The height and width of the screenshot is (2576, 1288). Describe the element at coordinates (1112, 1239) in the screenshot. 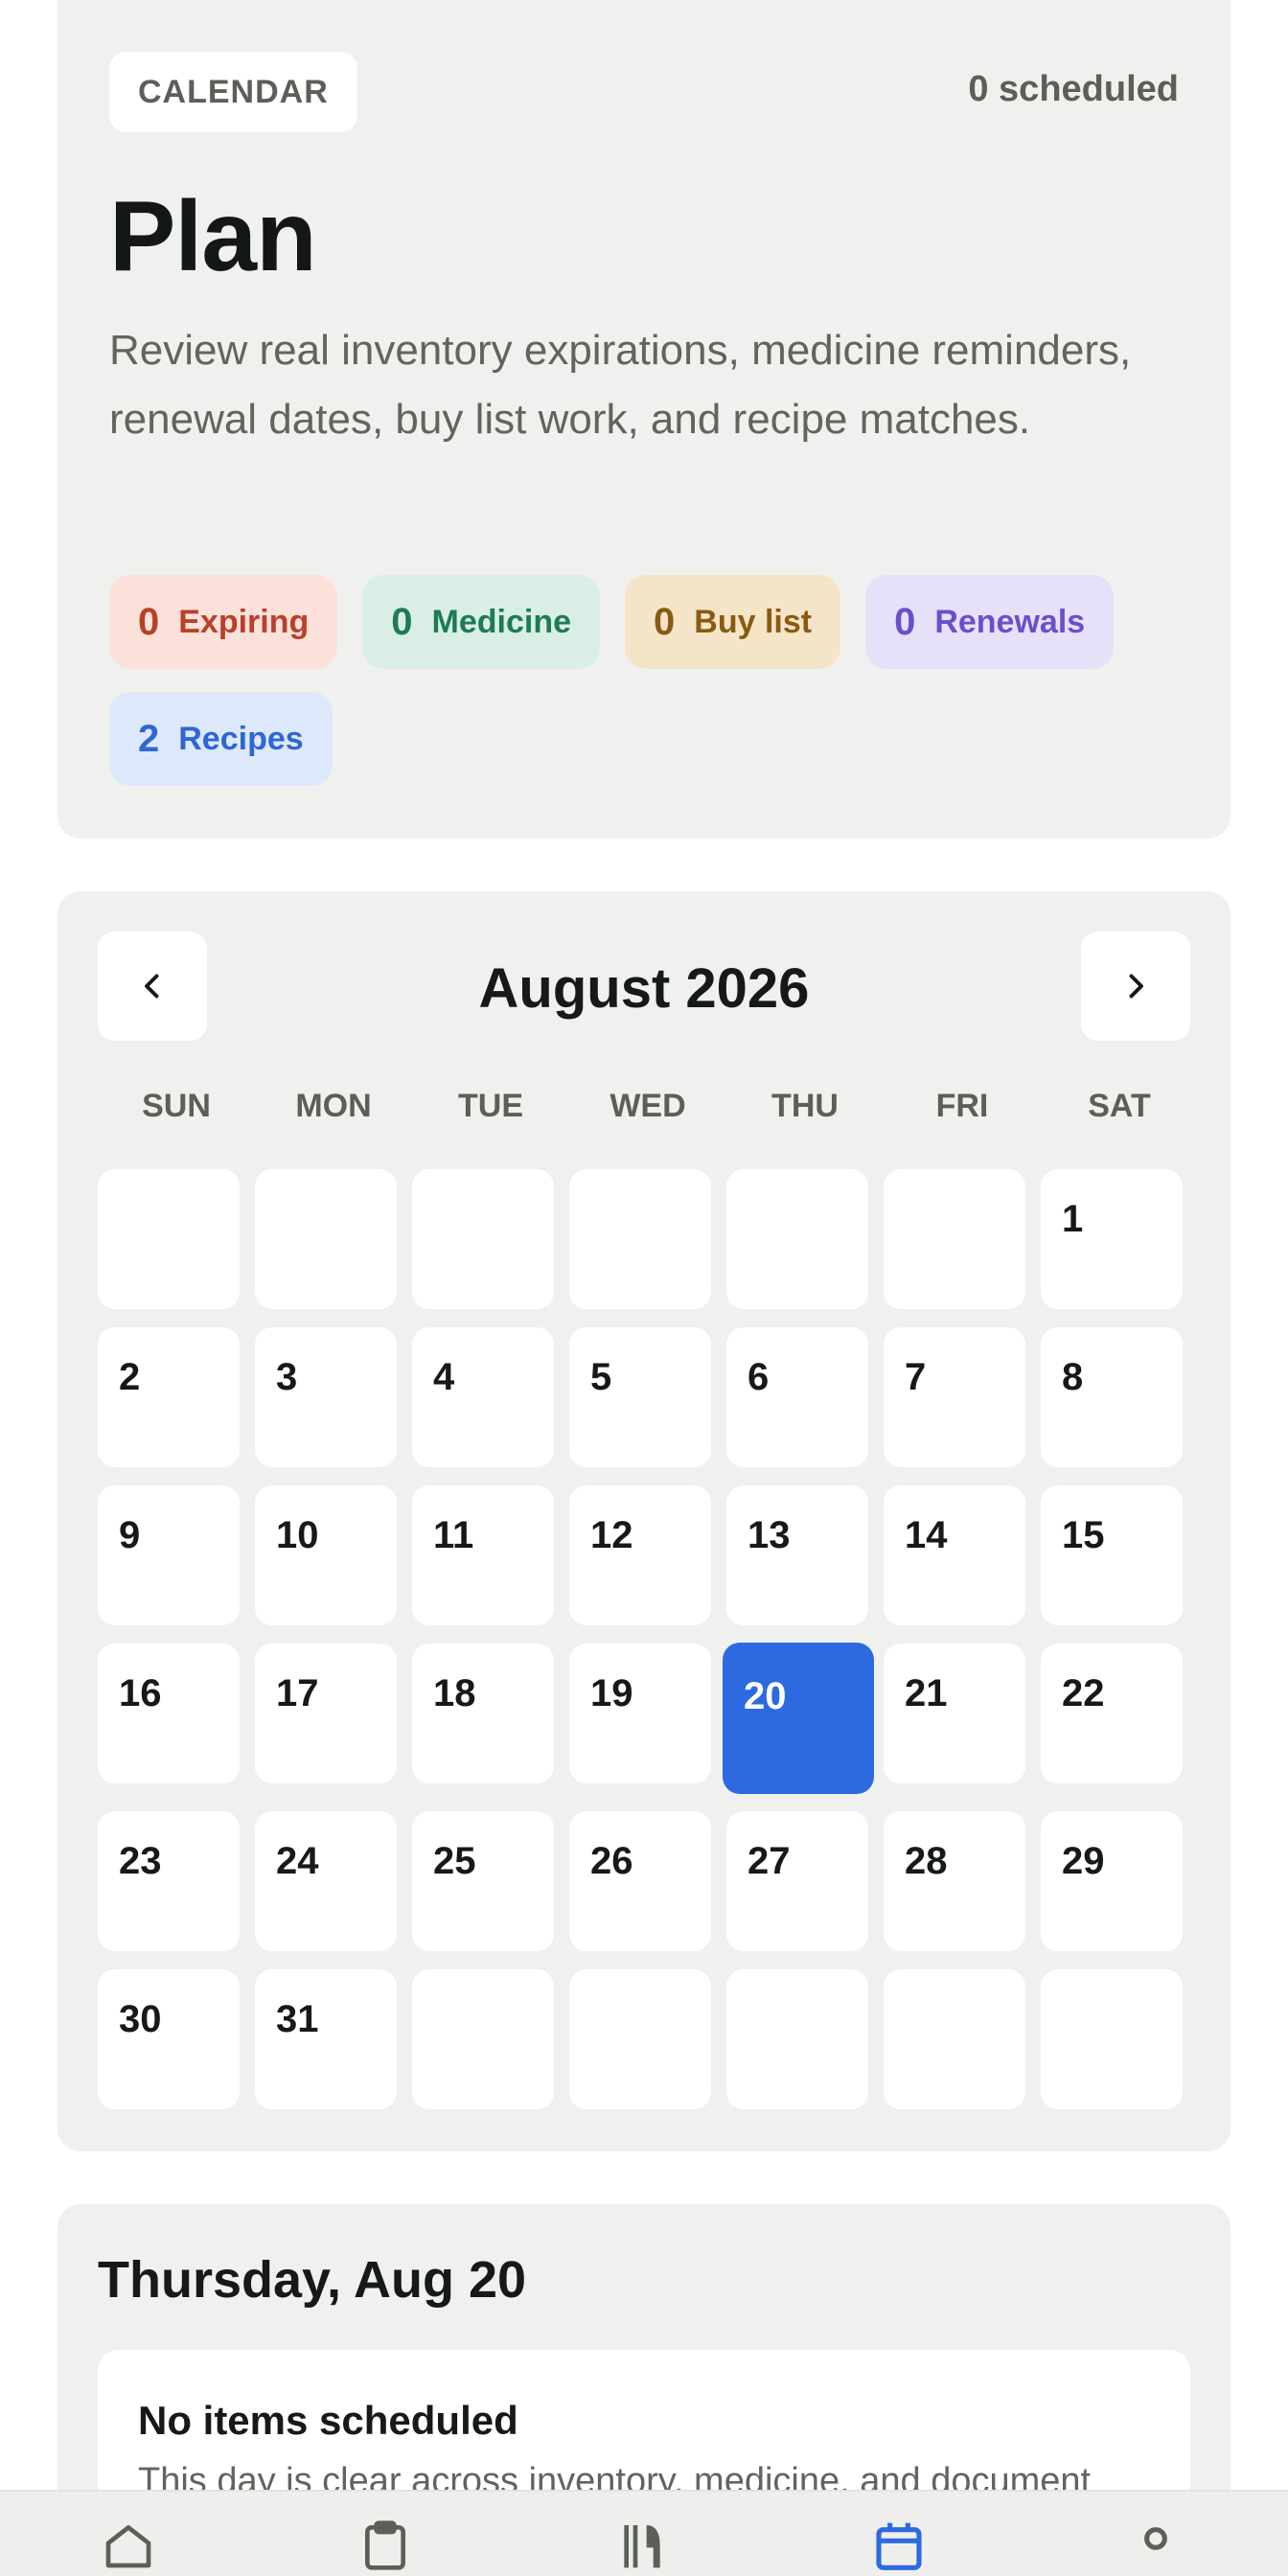

I see `calendar-day: 1` at that location.